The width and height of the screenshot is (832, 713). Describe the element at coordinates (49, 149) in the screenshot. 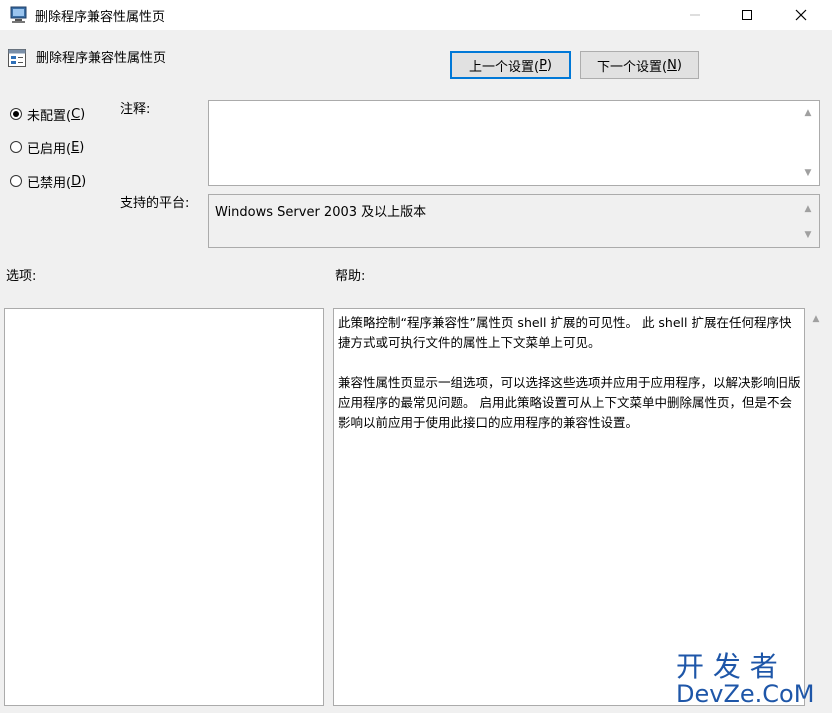

I see `radio-label: 已启用(` at that location.